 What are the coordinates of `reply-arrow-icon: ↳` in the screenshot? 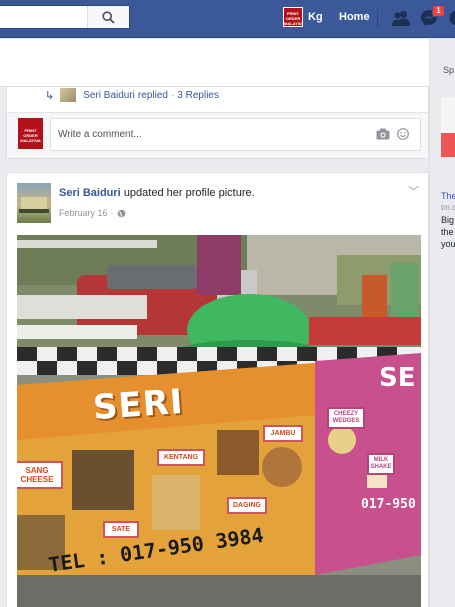 It's located at (50, 95).